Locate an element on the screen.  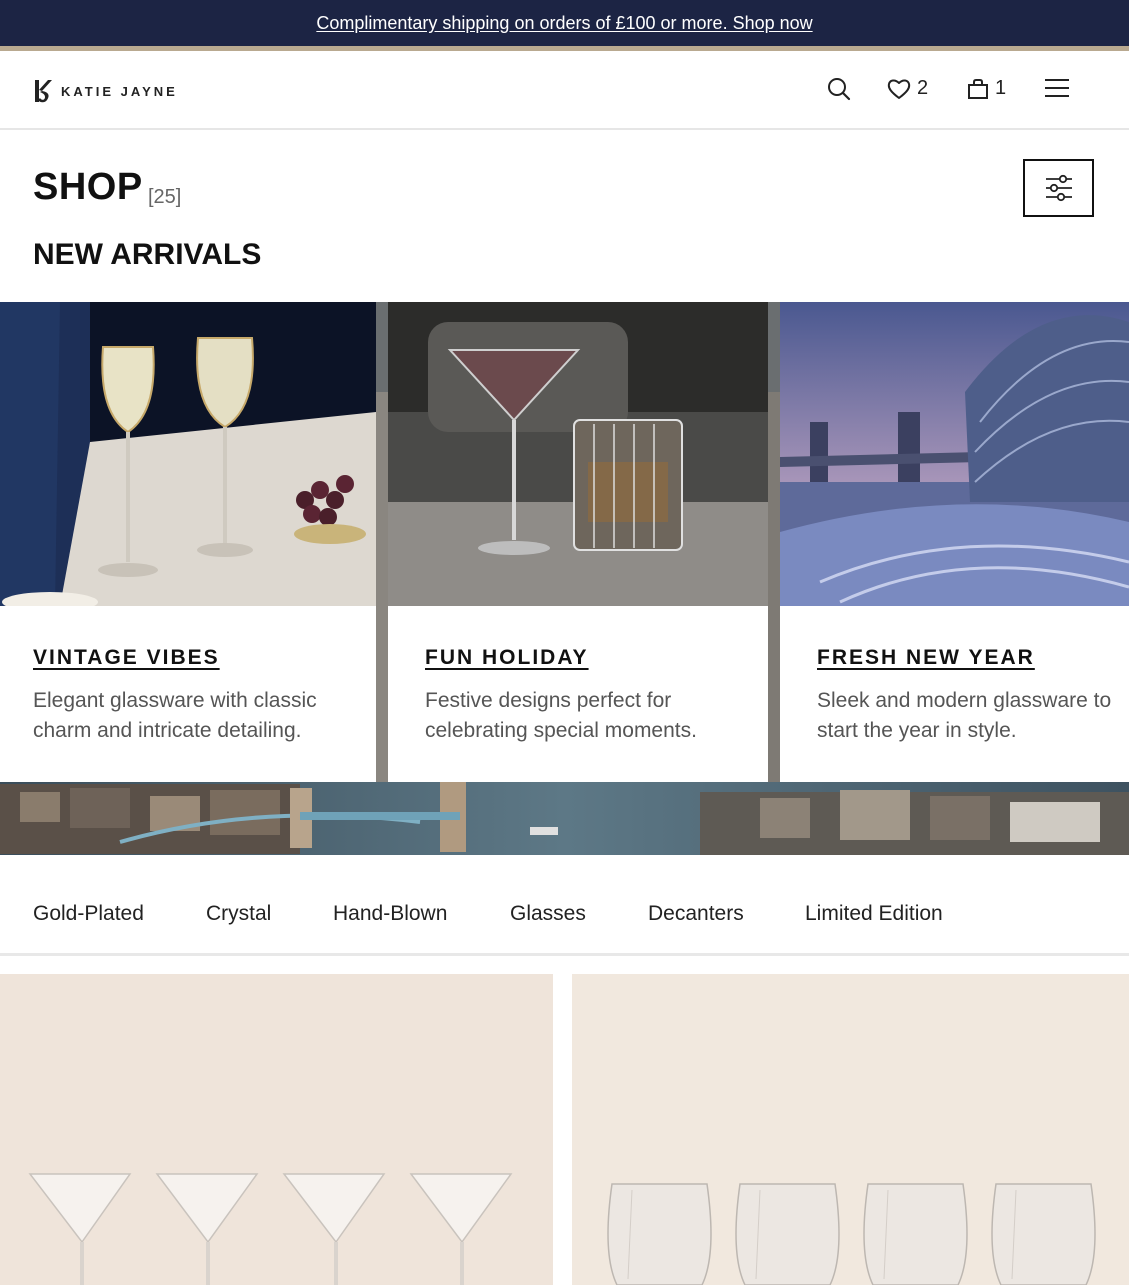
cart-count: 1 is located at coordinates (1001, 88).